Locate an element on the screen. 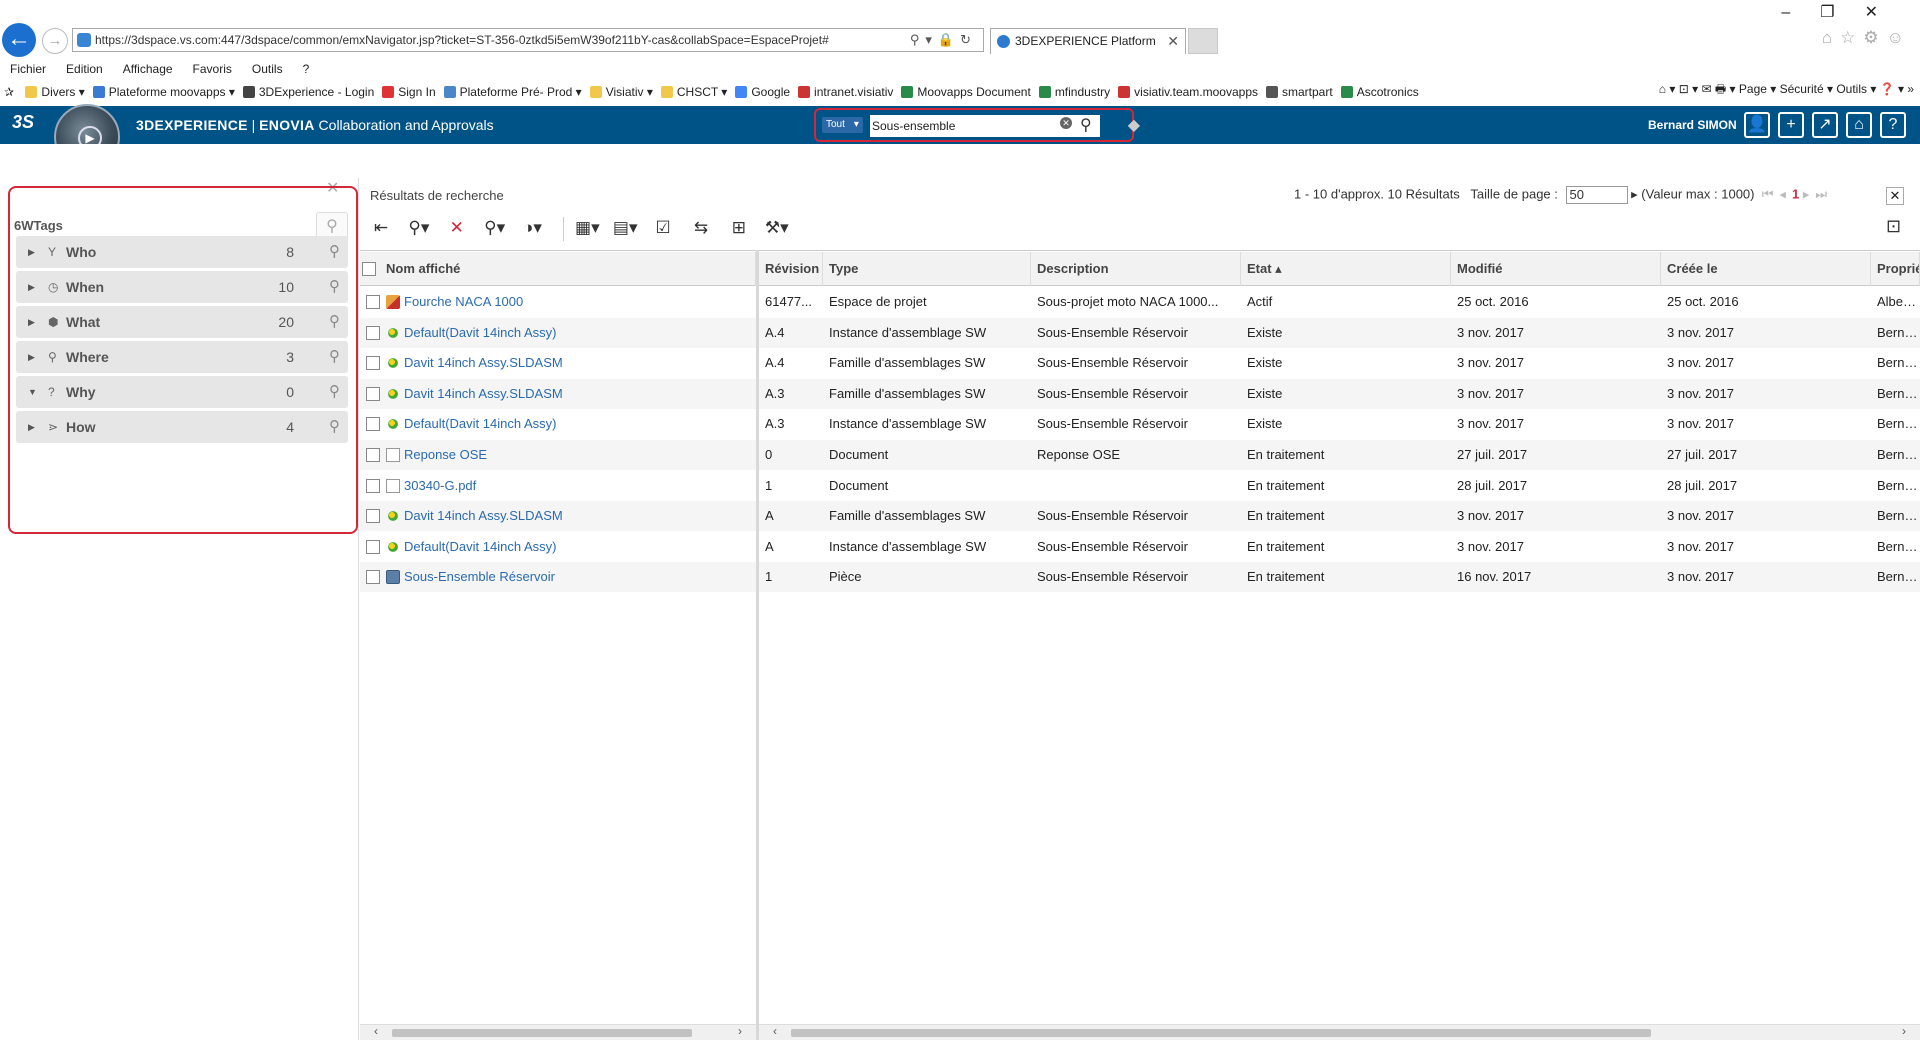 The image size is (1920, 1040). tag-row-what: ▶ ⬢ What 20 ⚲ is located at coordinates (182, 322).